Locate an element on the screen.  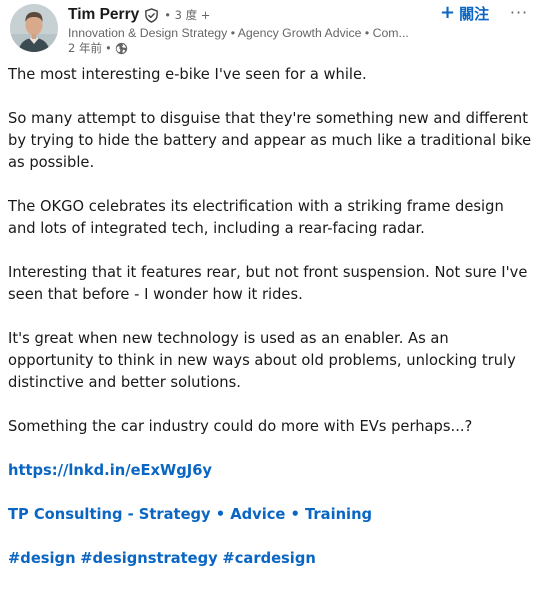
hashtags-paragraph: #design #designstrategy #cardesign is located at coordinates (270, 559).